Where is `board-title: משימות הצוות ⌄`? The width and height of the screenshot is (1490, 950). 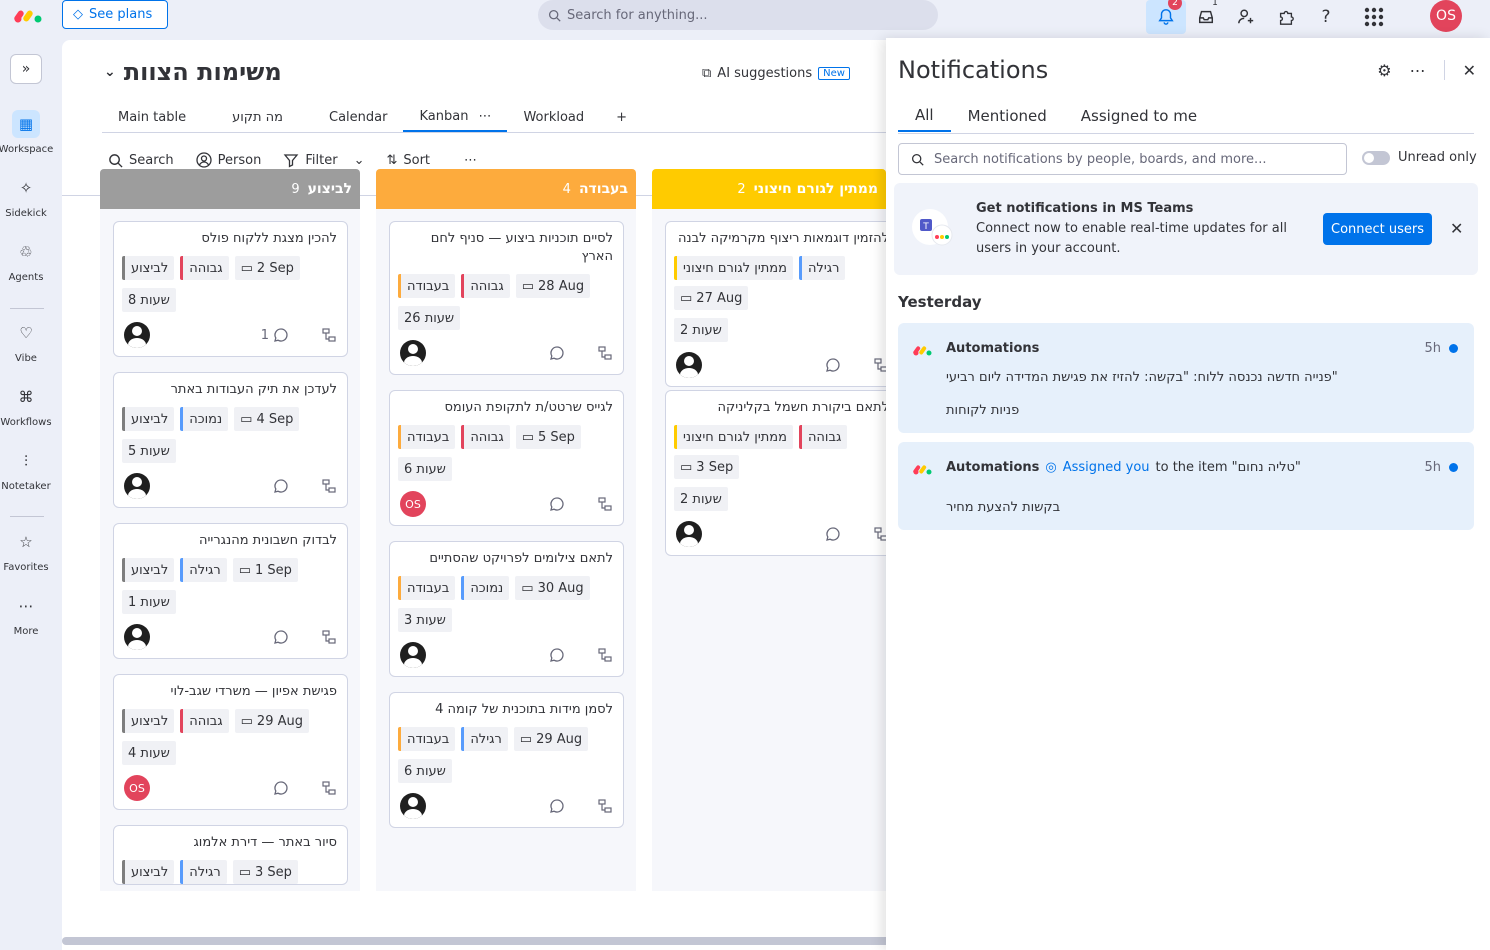
board-title: משימות הצוות ⌄ is located at coordinates (193, 72).